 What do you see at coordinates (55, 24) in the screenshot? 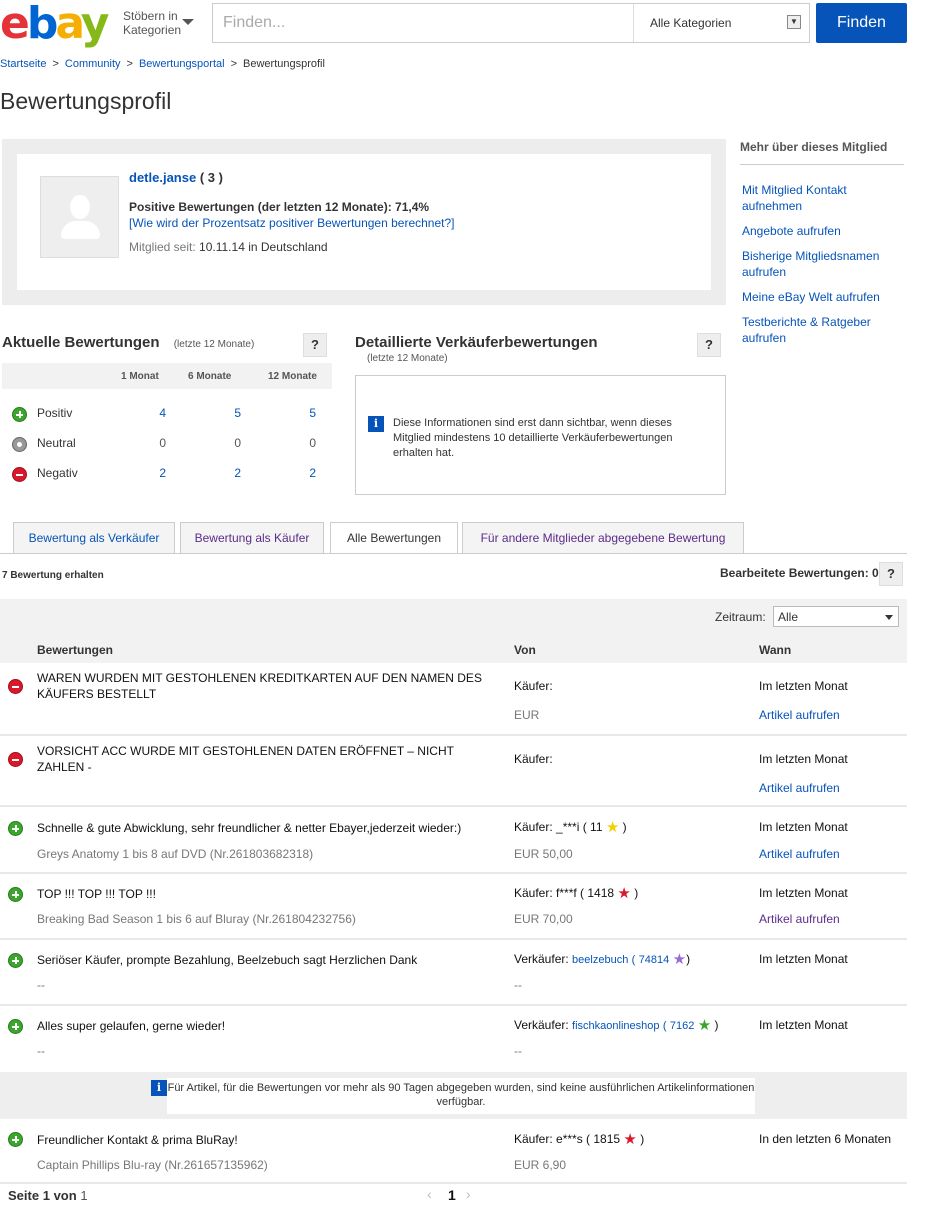
I see `ebay-logo: ebay` at bounding box center [55, 24].